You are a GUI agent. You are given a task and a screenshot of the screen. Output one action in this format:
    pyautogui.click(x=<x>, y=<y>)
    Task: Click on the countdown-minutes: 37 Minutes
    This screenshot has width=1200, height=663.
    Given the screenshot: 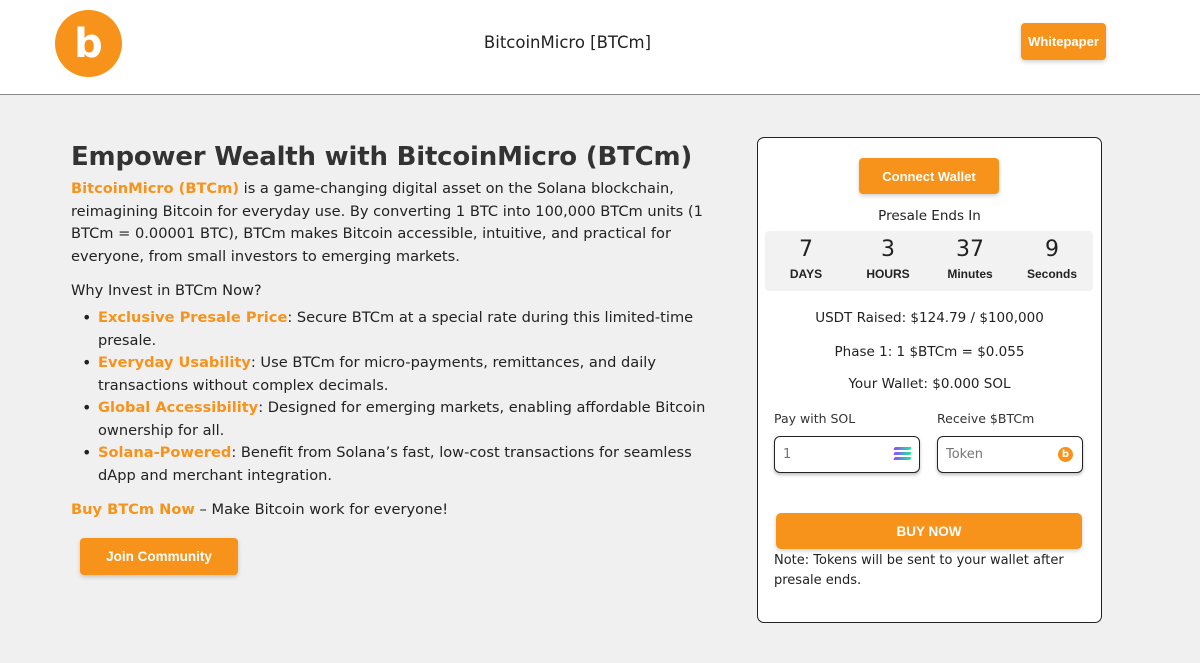 What is the action you would take?
    pyautogui.click(x=970, y=261)
    